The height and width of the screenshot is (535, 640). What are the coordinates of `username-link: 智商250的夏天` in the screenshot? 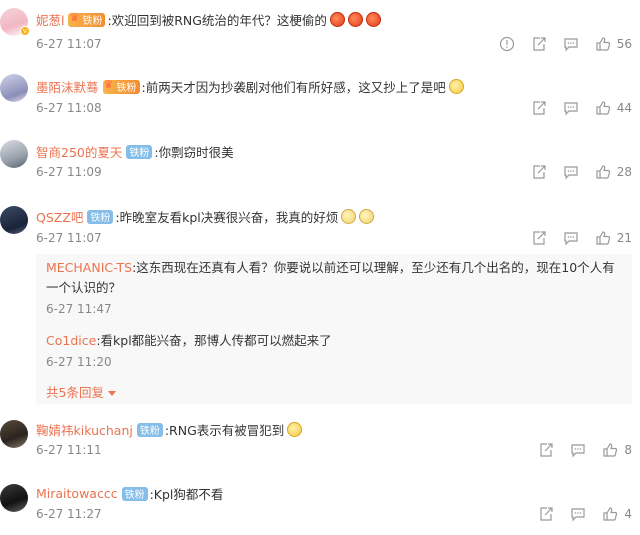 It's located at (79, 151).